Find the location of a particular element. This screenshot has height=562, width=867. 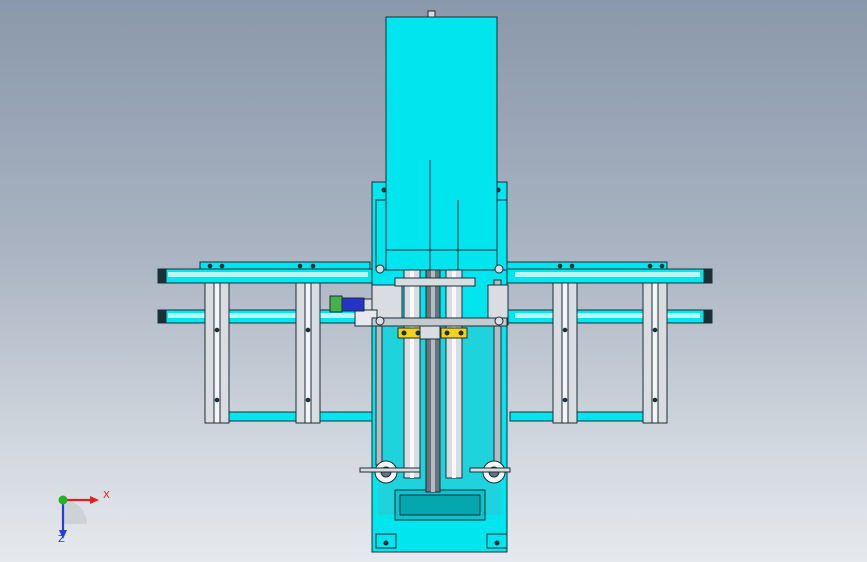

right-top-bar is located at coordinates (587, 265).